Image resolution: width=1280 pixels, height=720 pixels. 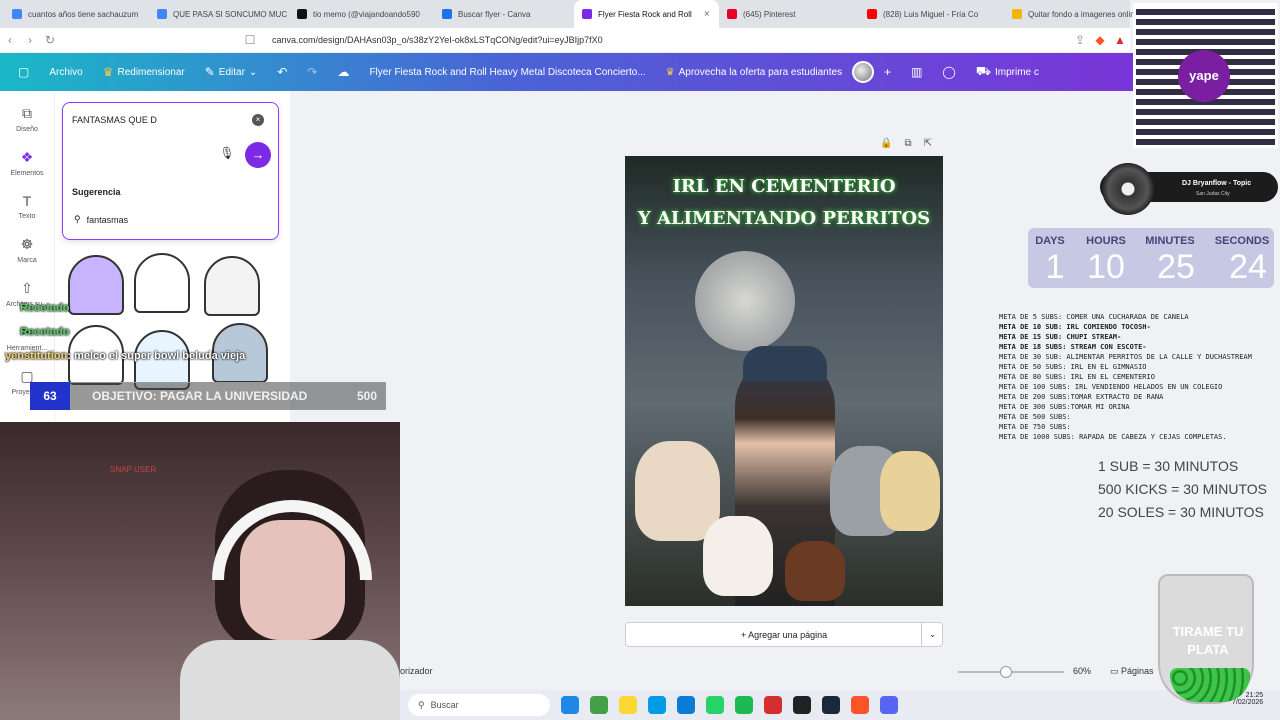 What do you see at coordinates (932, 634) in the screenshot?
I see `chevron-down-icon: ⌄` at bounding box center [932, 634].